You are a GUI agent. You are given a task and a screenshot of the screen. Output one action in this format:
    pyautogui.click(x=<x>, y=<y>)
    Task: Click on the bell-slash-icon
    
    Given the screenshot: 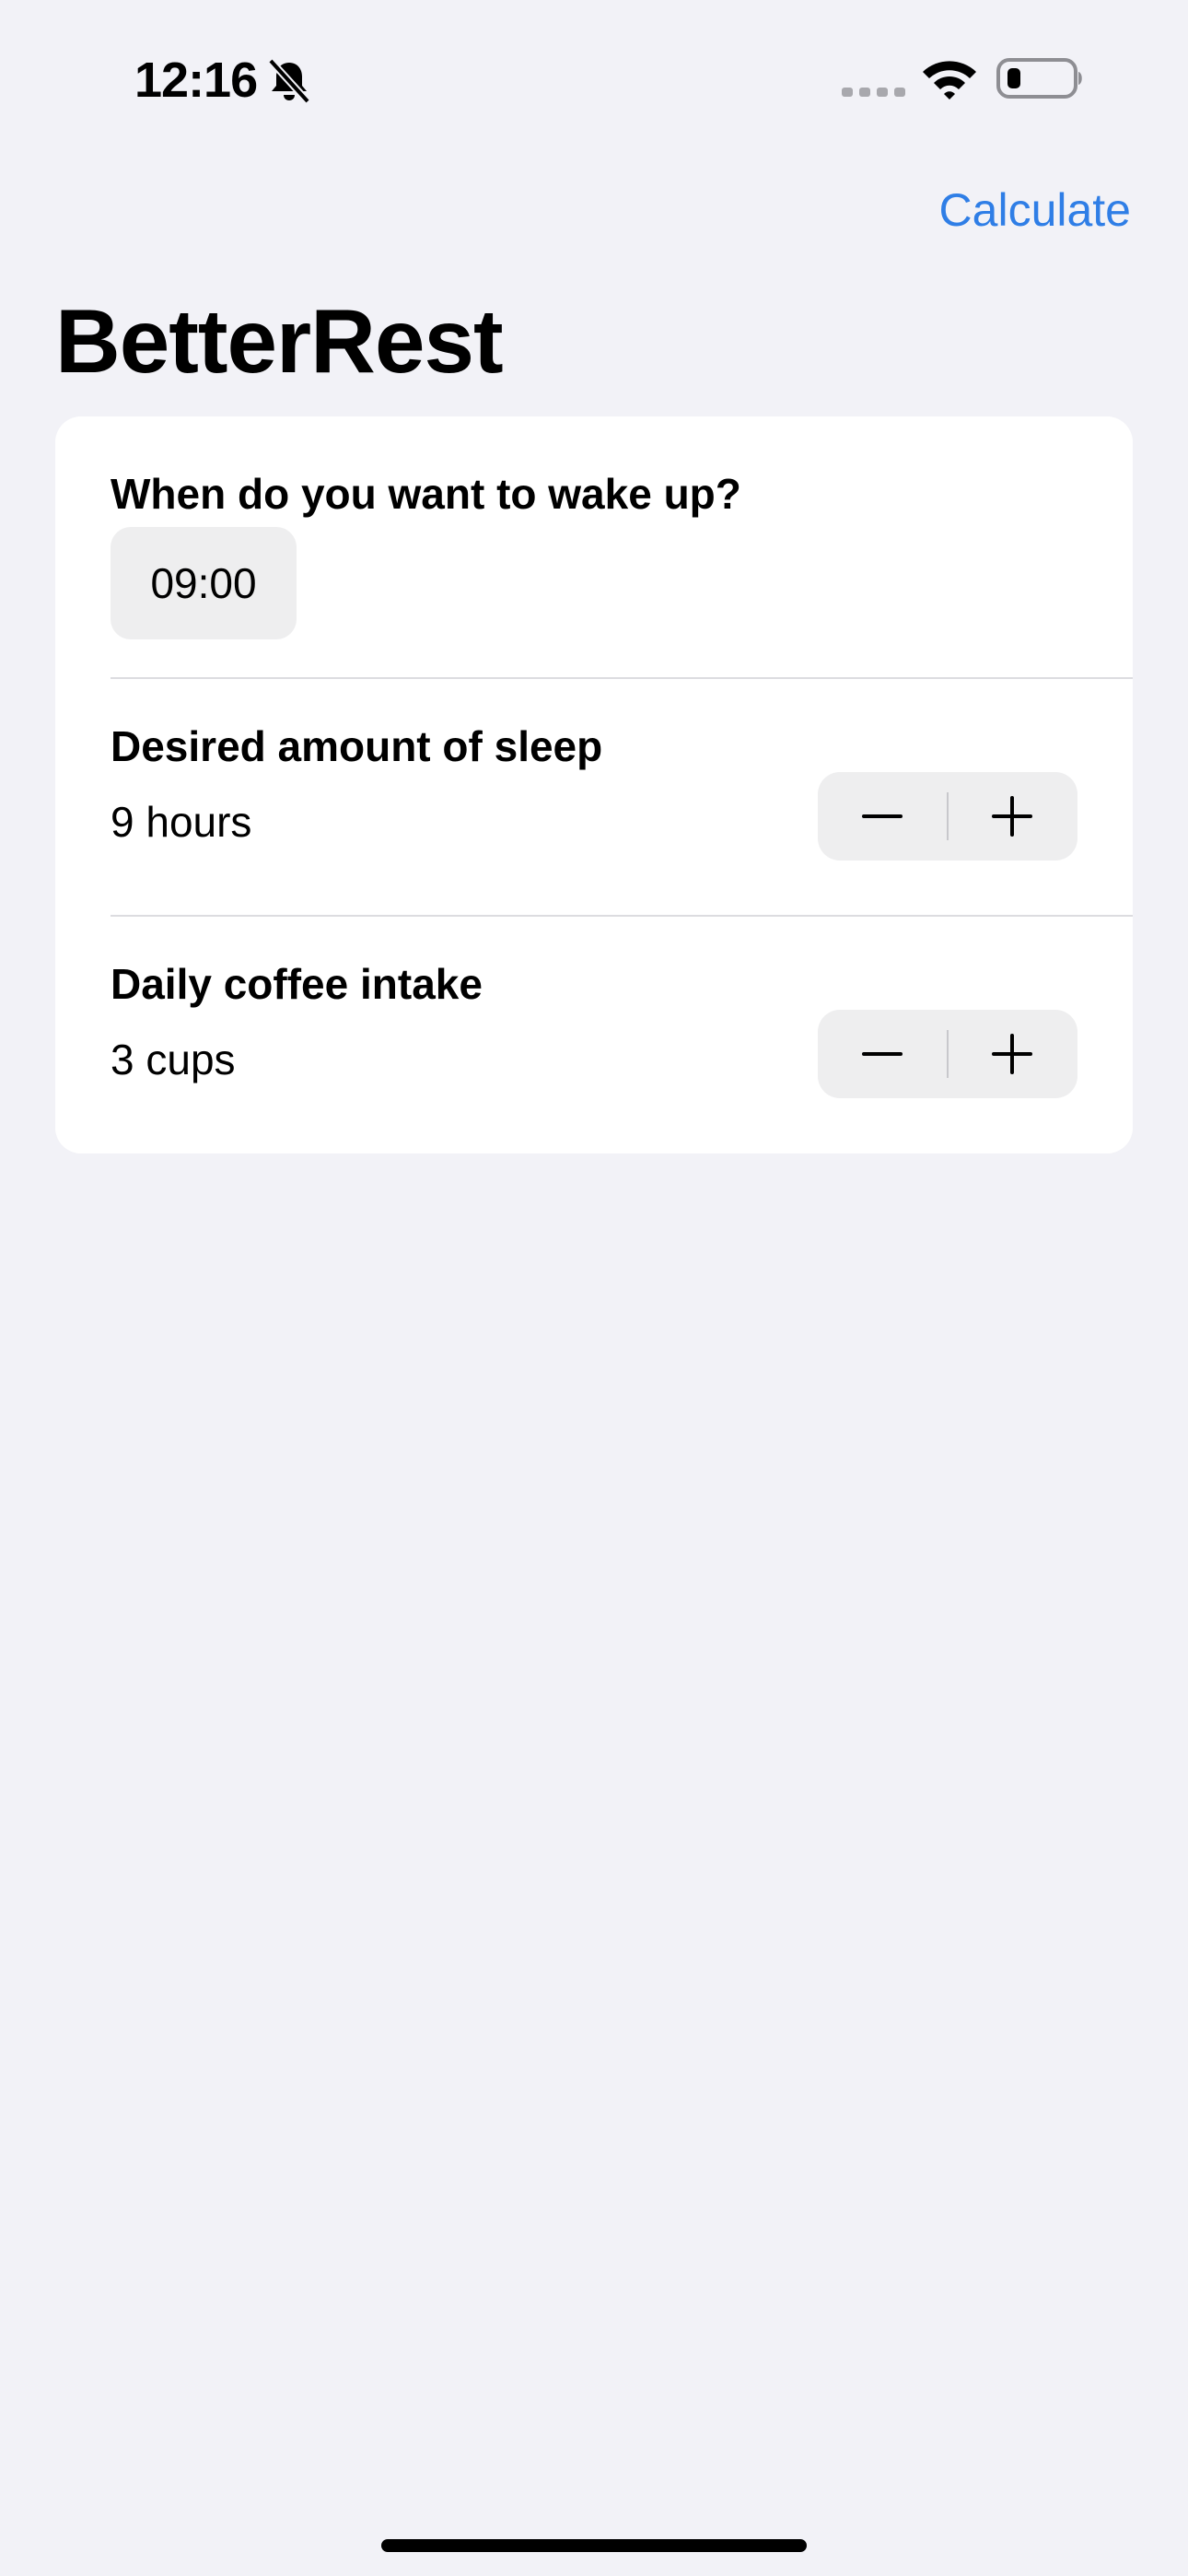 What is the action you would take?
    pyautogui.click(x=289, y=81)
    